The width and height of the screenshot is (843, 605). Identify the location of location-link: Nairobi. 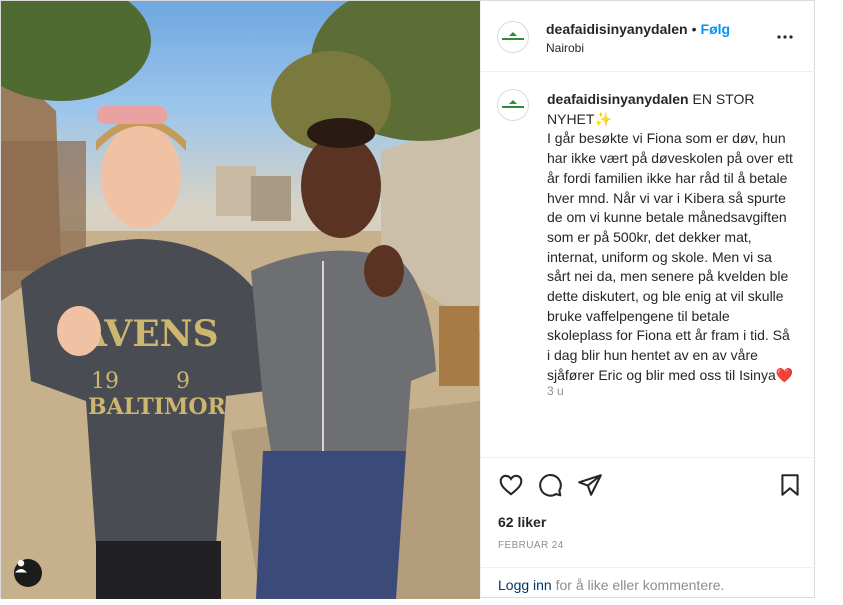
(565, 48).